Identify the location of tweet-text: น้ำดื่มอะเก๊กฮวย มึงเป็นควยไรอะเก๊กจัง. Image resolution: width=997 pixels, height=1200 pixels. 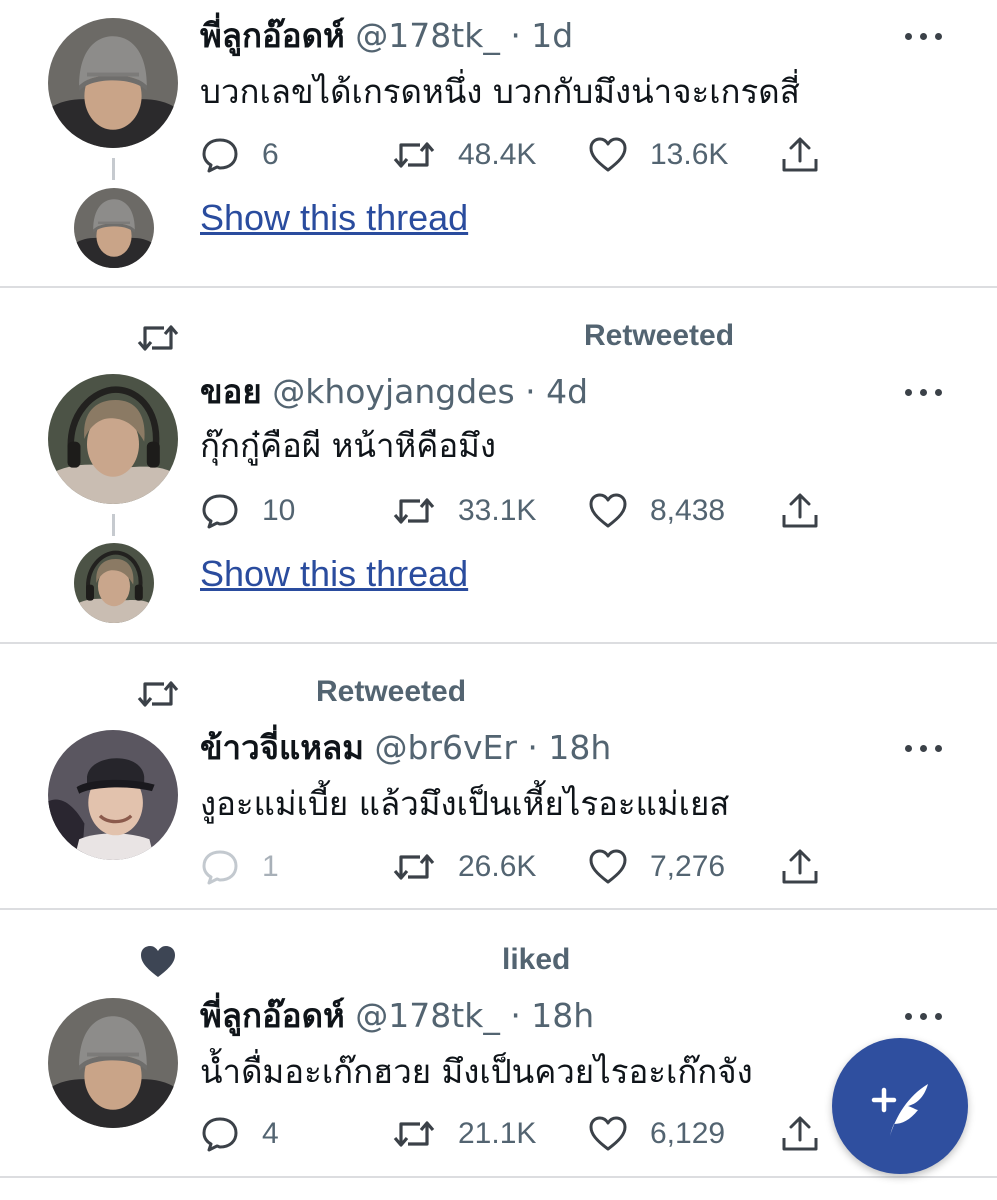
(476, 1071).